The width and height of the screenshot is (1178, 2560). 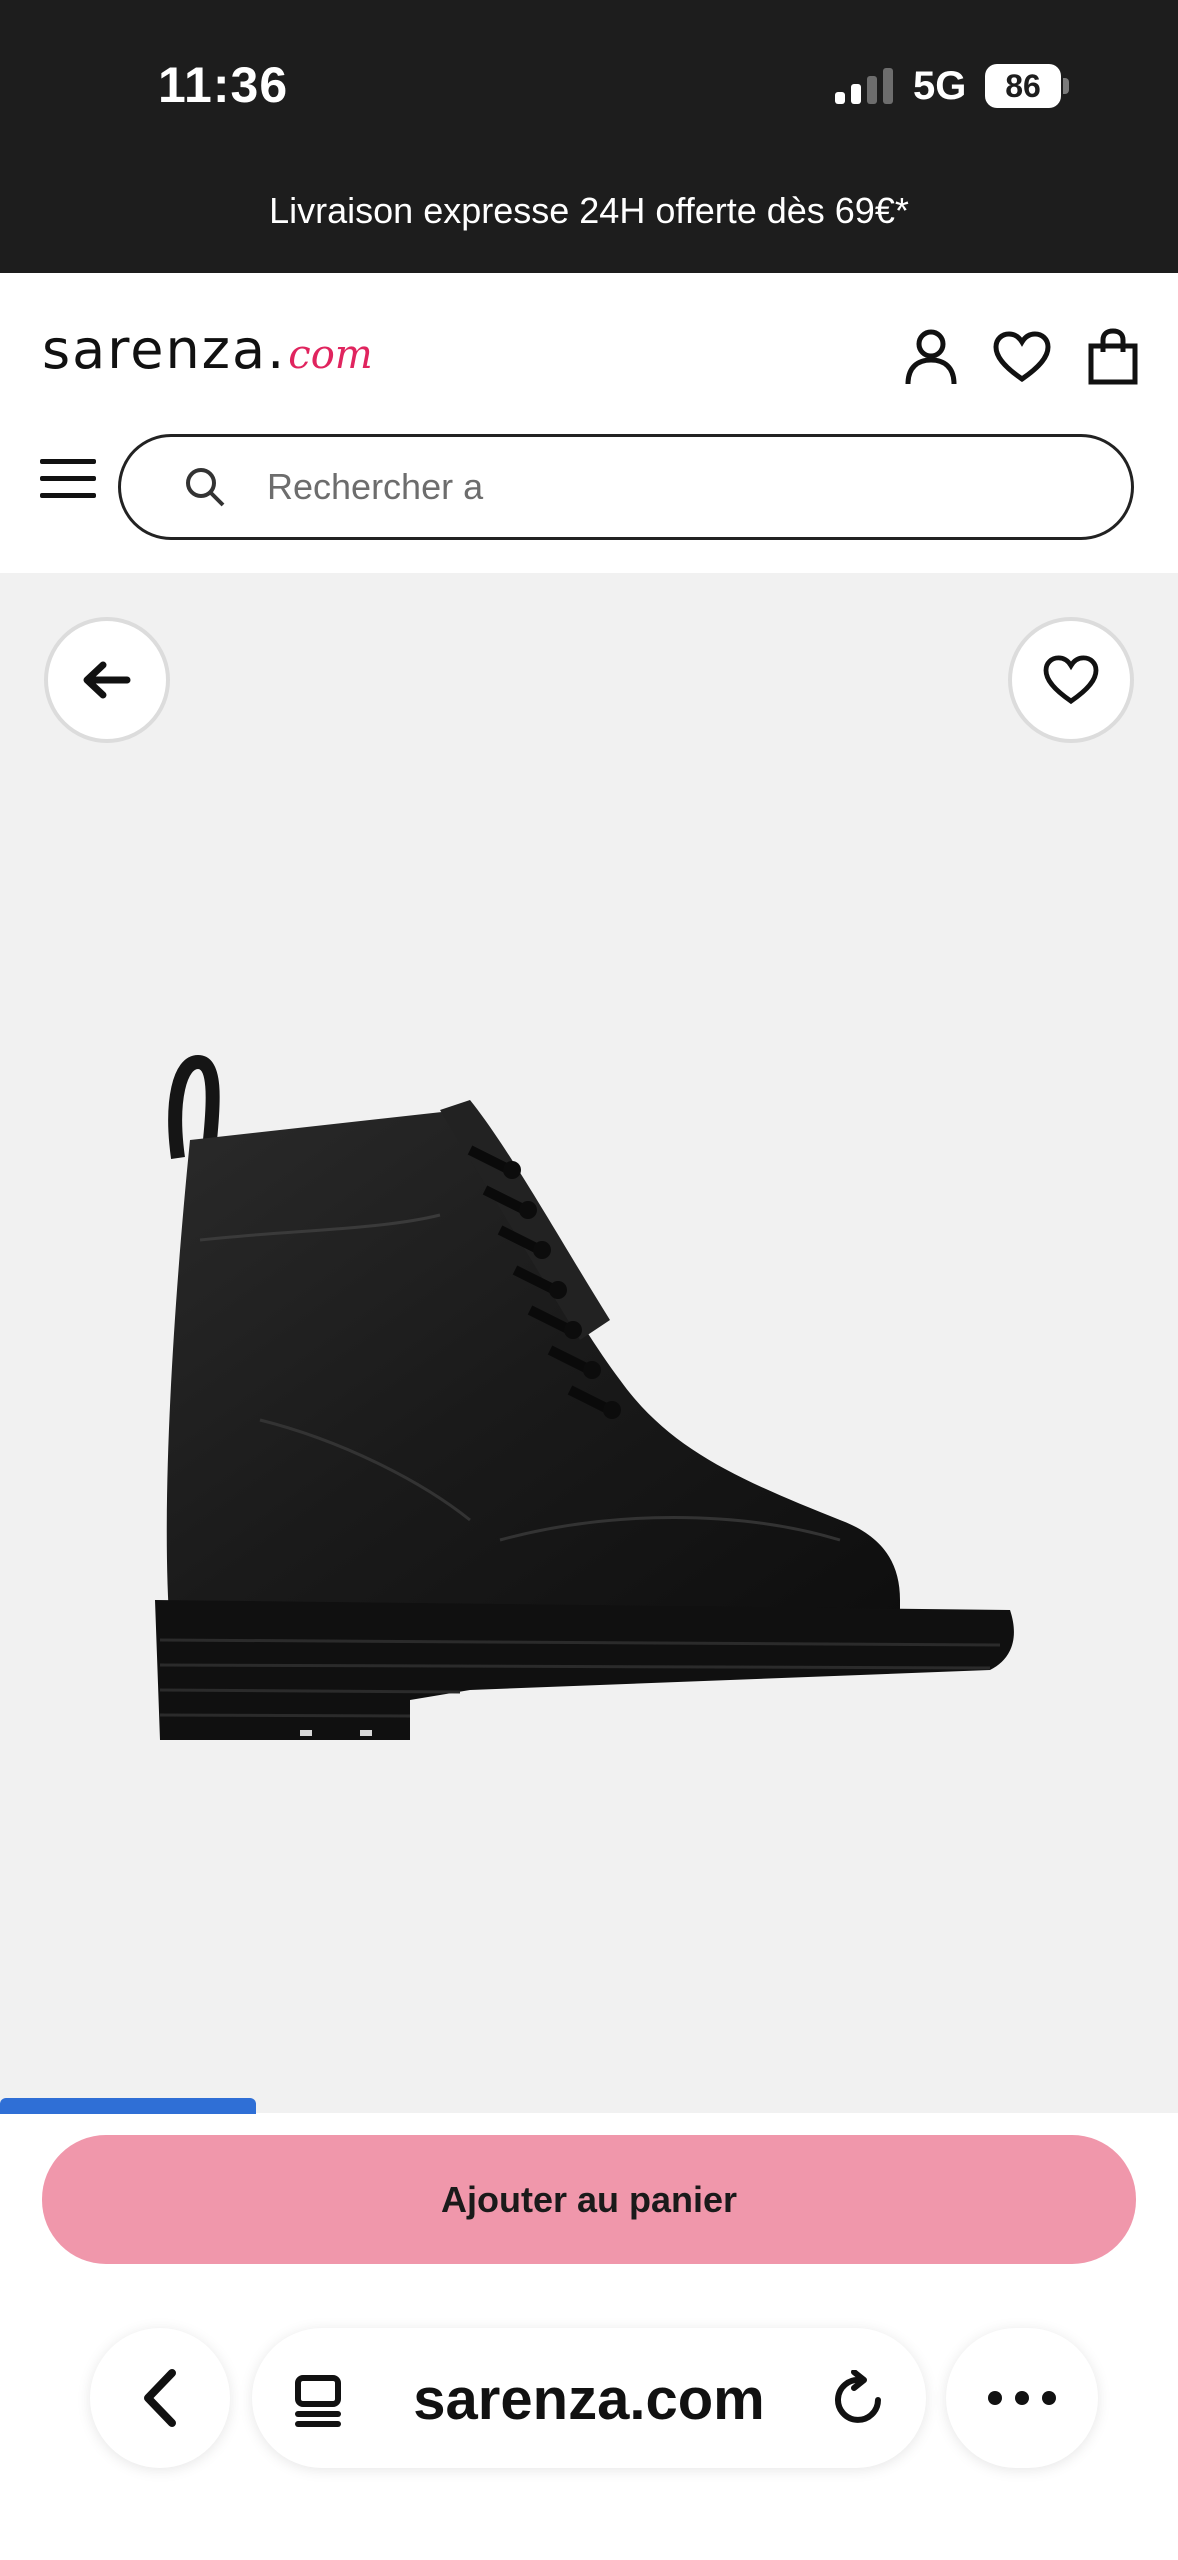 I want to click on menu-icon, so click(x=69, y=479).